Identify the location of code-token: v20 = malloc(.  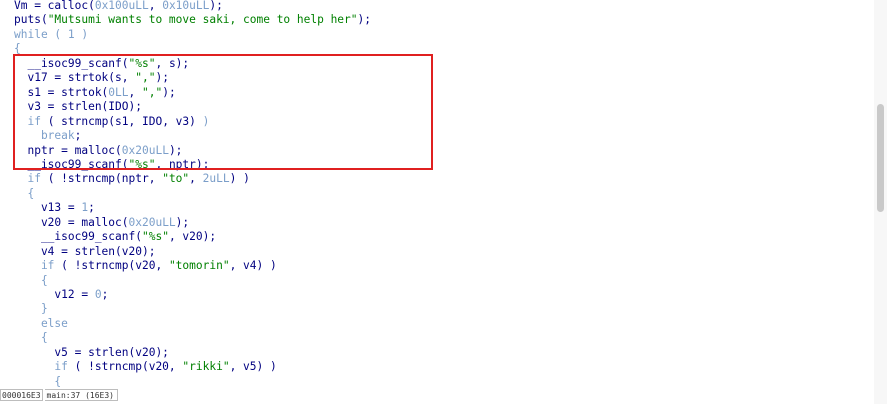
(71, 222).